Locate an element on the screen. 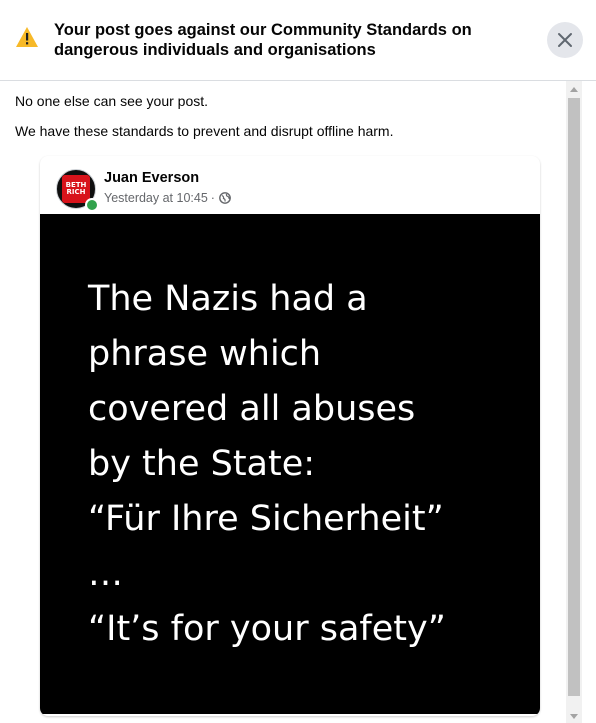 This screenshot has width=596, height=723. online-status-indicator is located at coordinates (92, 205).